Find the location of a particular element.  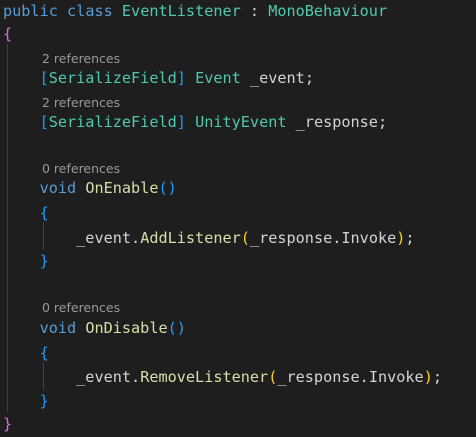

codelens-onenable-references: 0 references is located at coordinates (81, 169).